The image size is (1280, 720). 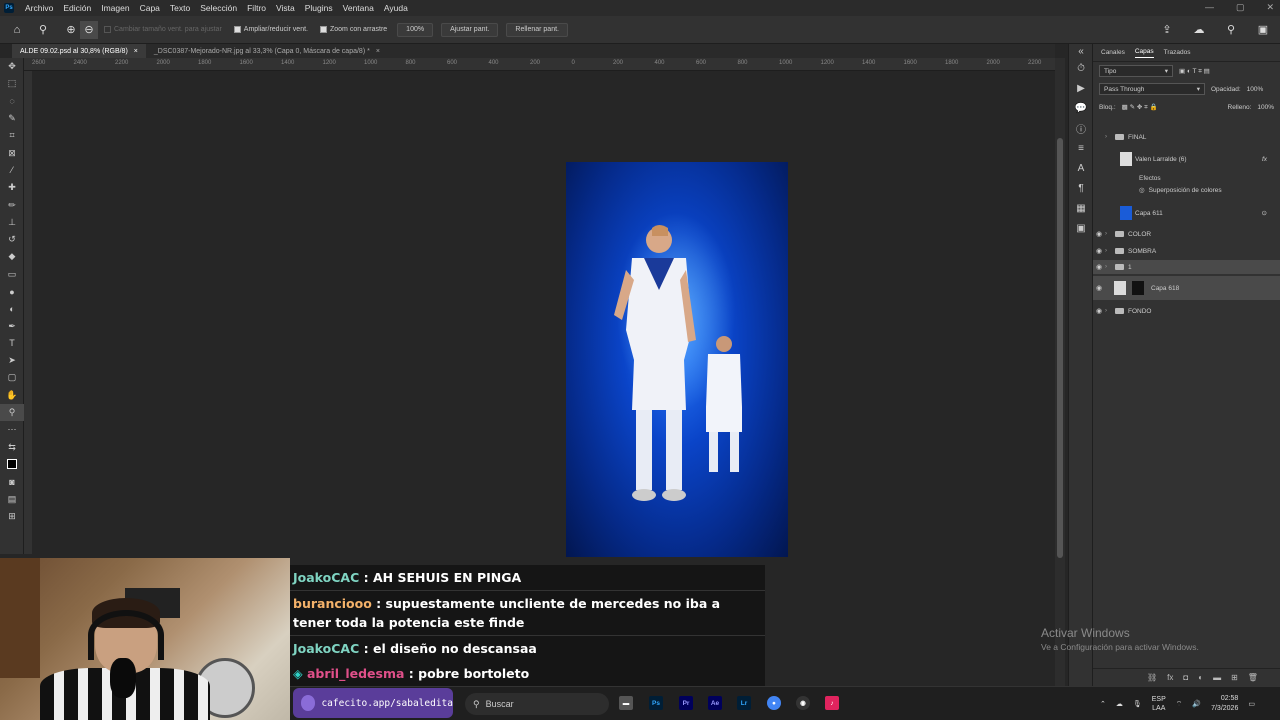 I want to click on menu-vista: Vista, so click(x=285, y=8).